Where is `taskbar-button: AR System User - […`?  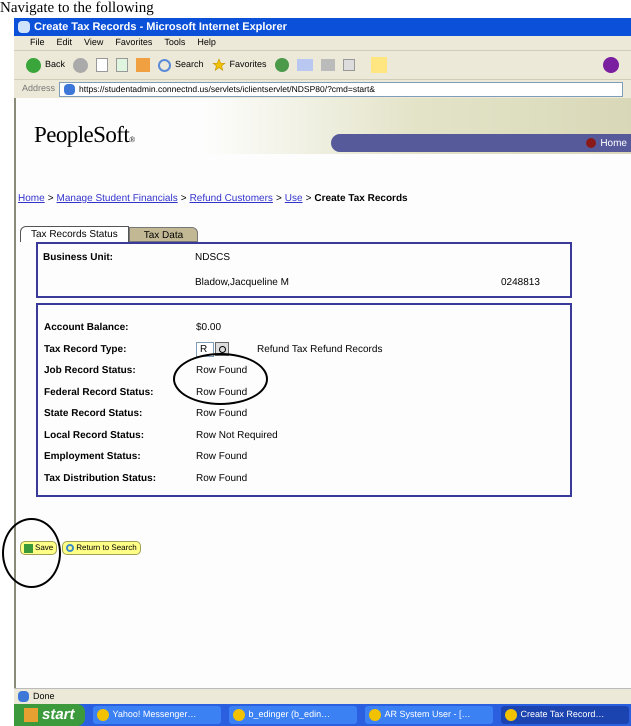 taskbar-button: AR System User - [… is located at coordinates (428, 715).